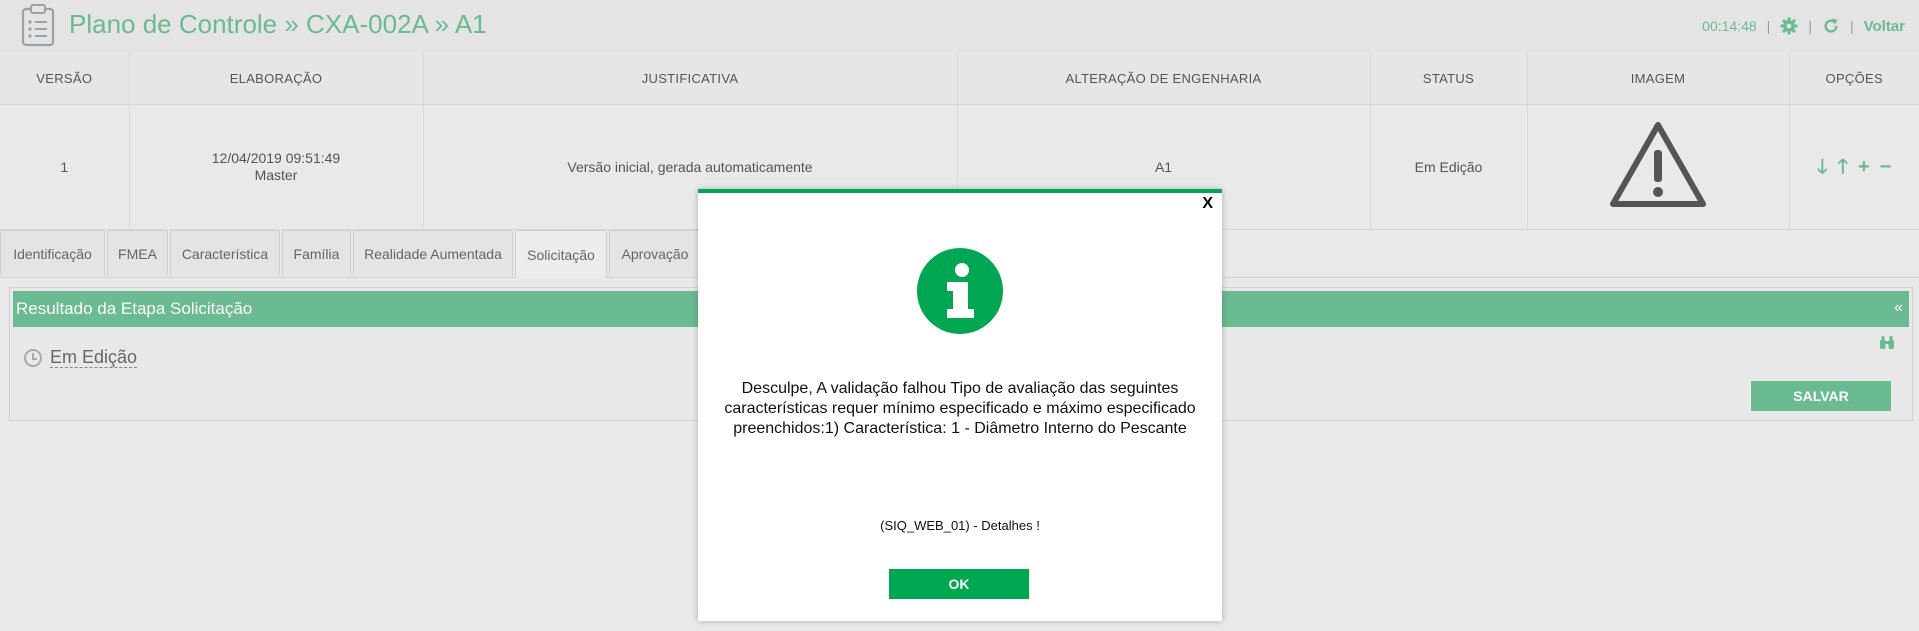 Image resolution: width=1919 pixels, height=631 pixels. Describe the element at coordinates (65, 167) in the screenshot. I see `version-cell: 1` at that location.